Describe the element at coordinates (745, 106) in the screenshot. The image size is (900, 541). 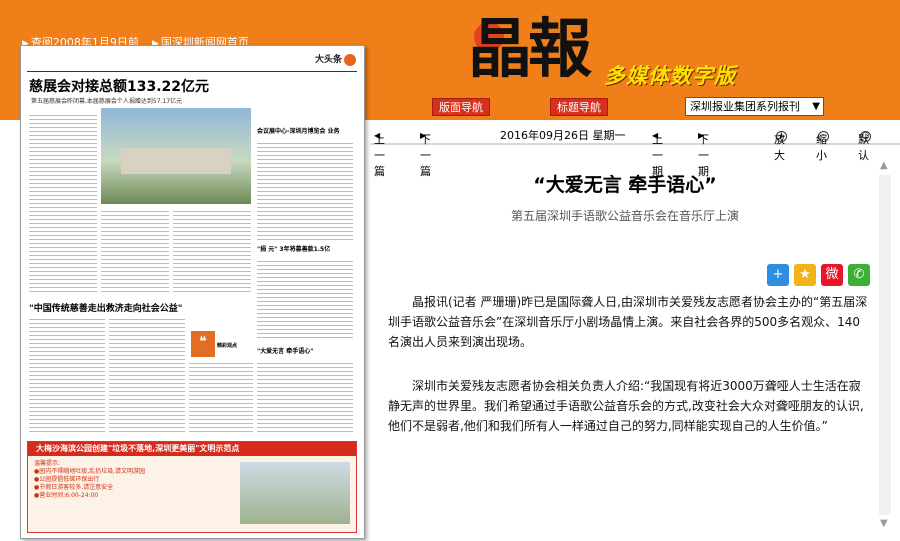
I see `select-value: 深圳报业集团系列报刊` at that location.